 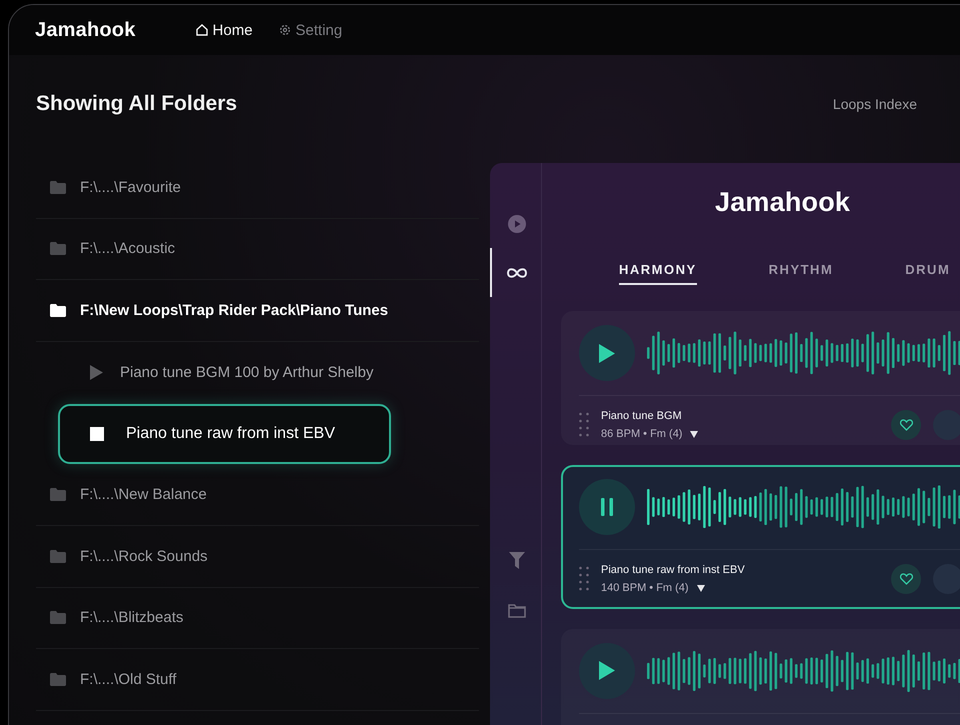 I want to click on folder-row: F:\....\New Balance, so click(x=257, y=495).